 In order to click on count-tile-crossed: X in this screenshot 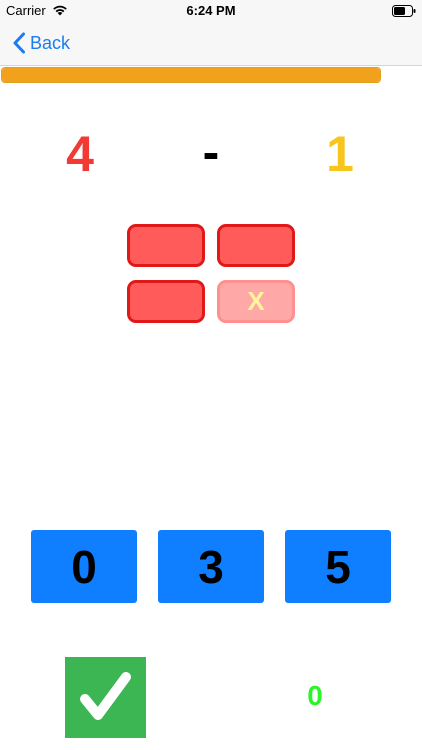, I will do `click(256, 301)`.